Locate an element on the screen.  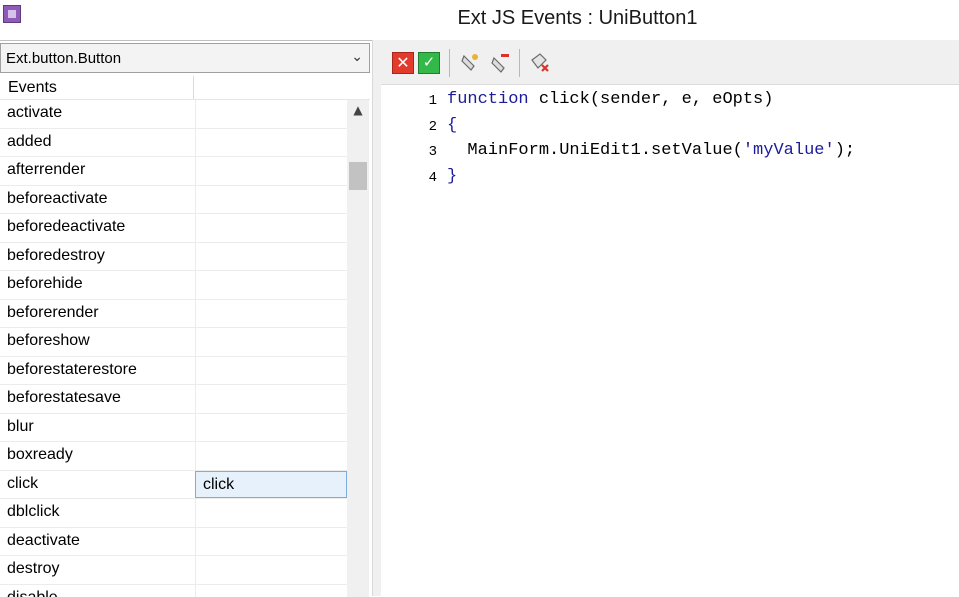
event-name: beforeactivate is located at coordinates (57, 199).